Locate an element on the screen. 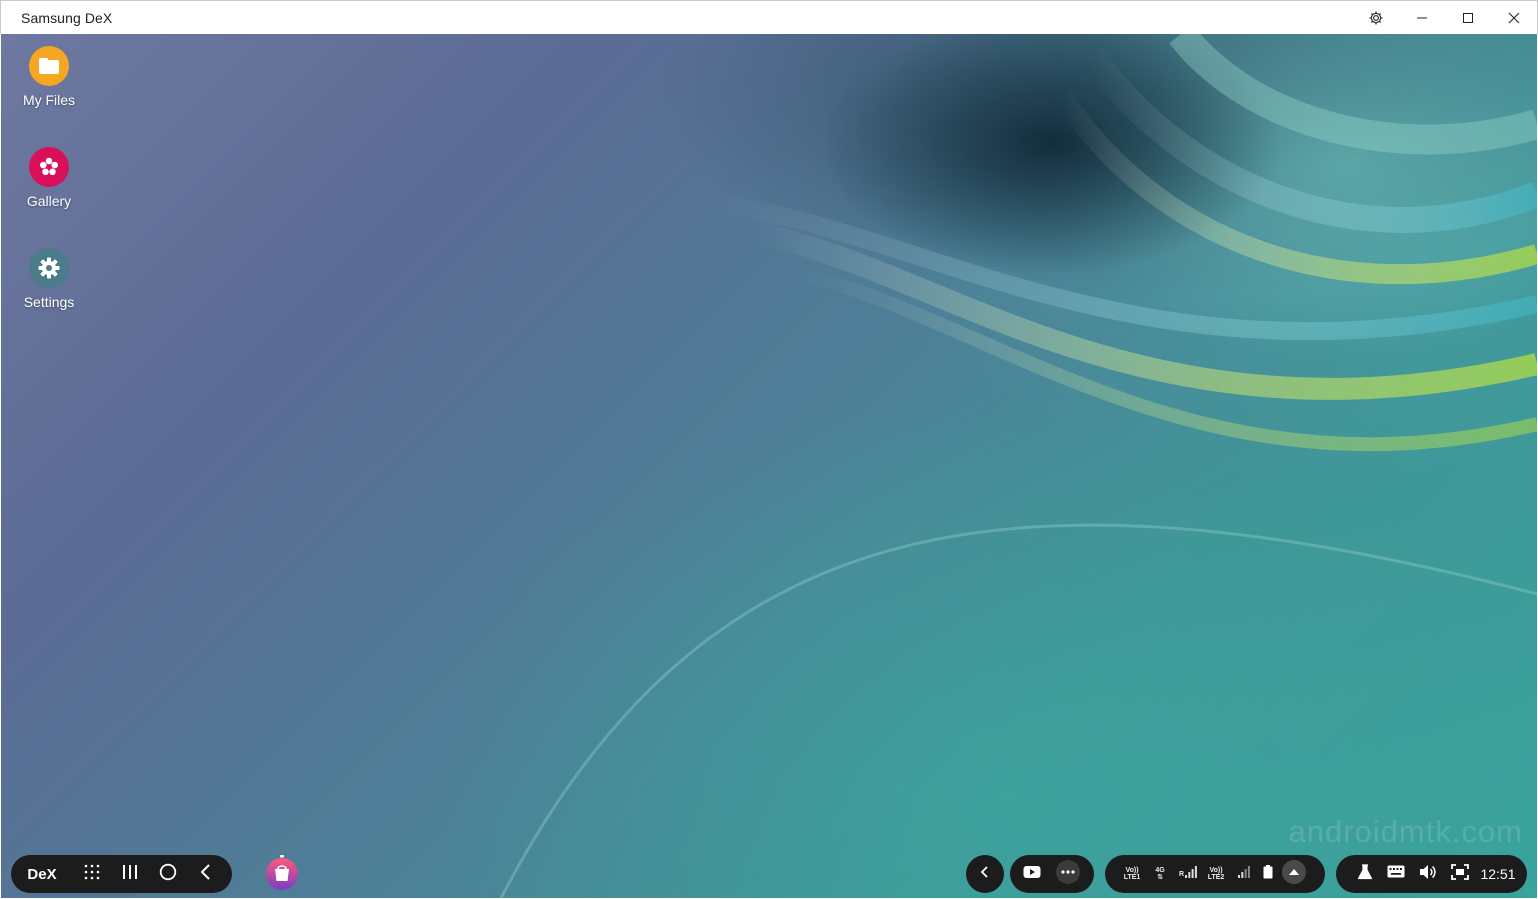 This screenshot has width=1538, height=899. pinned-app-galaxy-store is located at coordinates (282, 875).